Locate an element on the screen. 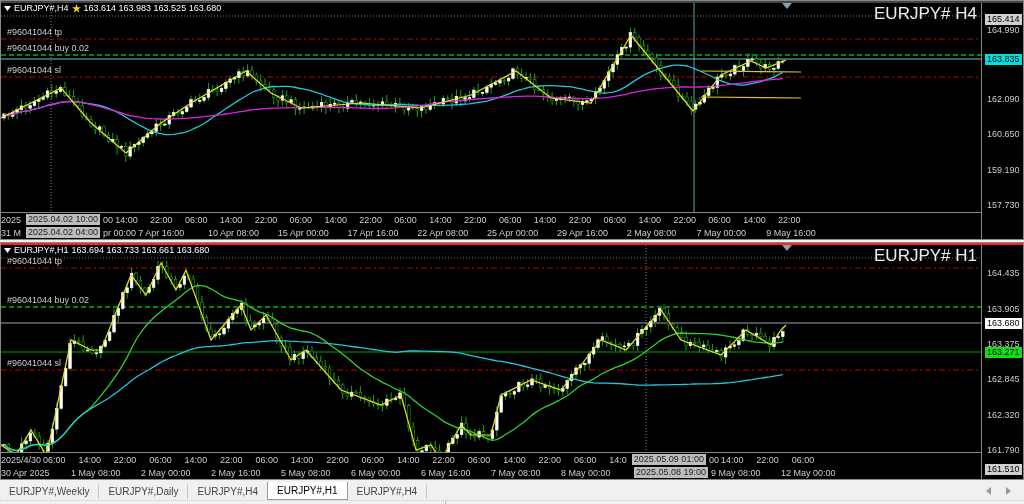 The image size is (1024, 504). time-label: 15 Apr 00:00 is located at coordinates (303, 232).